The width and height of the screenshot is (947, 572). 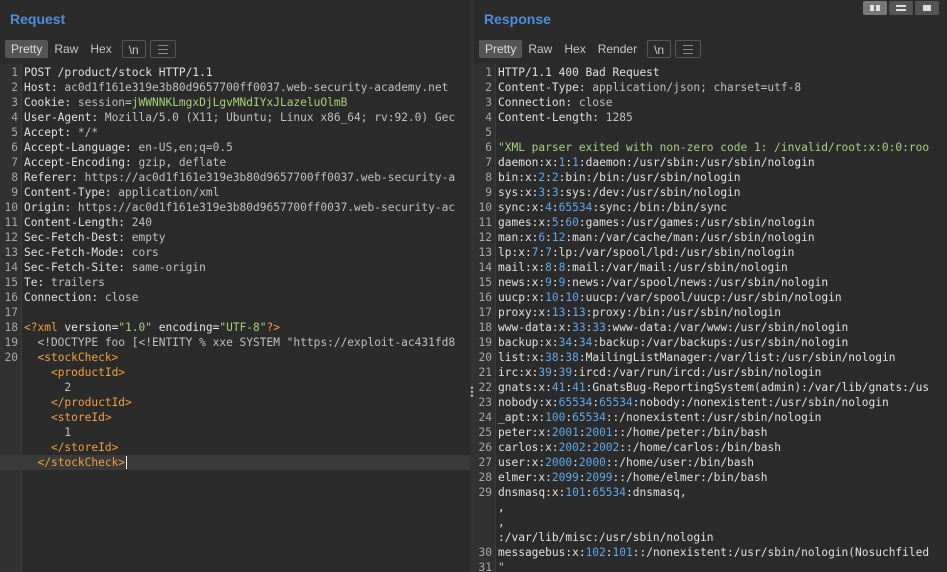 I want to click on line-number: 18, so click(x=485, y=327).